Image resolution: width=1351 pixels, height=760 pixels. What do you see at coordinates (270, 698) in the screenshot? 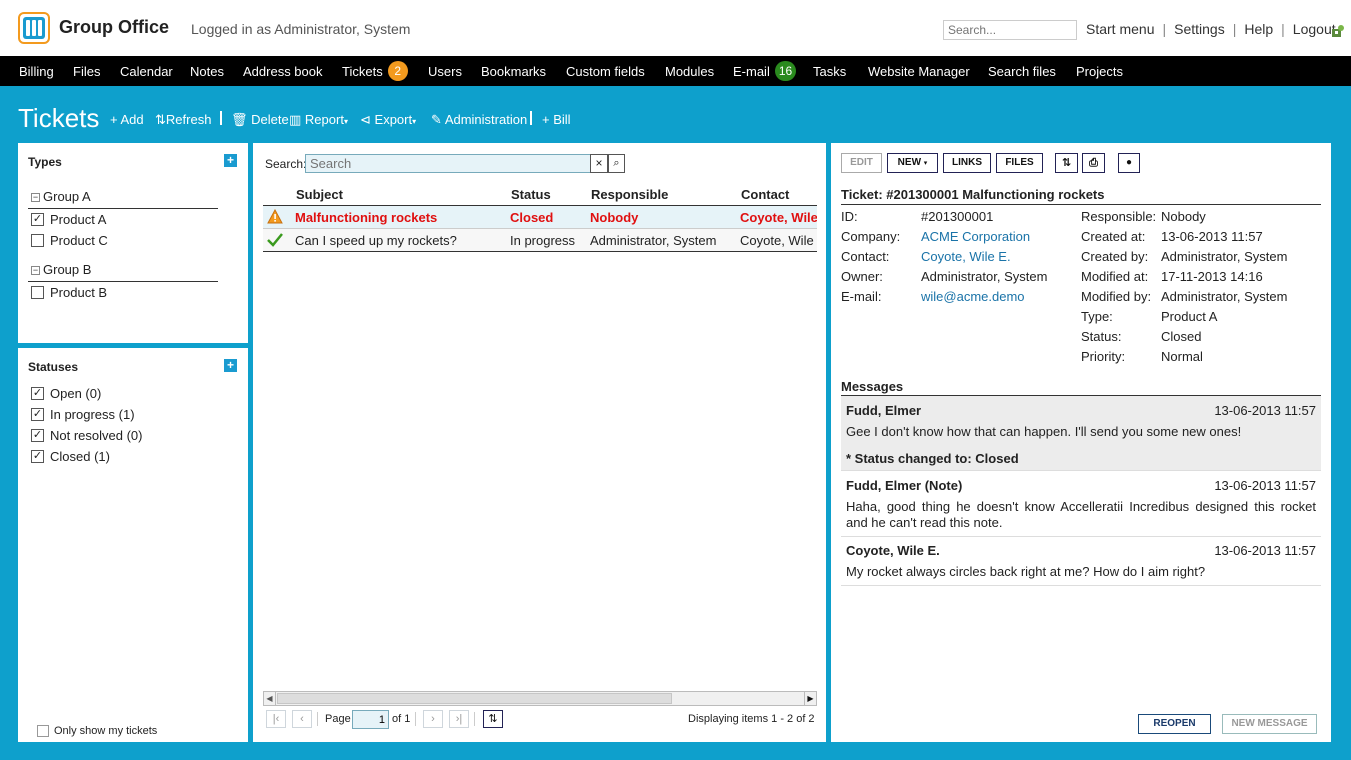
I see `scroll-left-icon: ◀` at bounding box center [270, 698].